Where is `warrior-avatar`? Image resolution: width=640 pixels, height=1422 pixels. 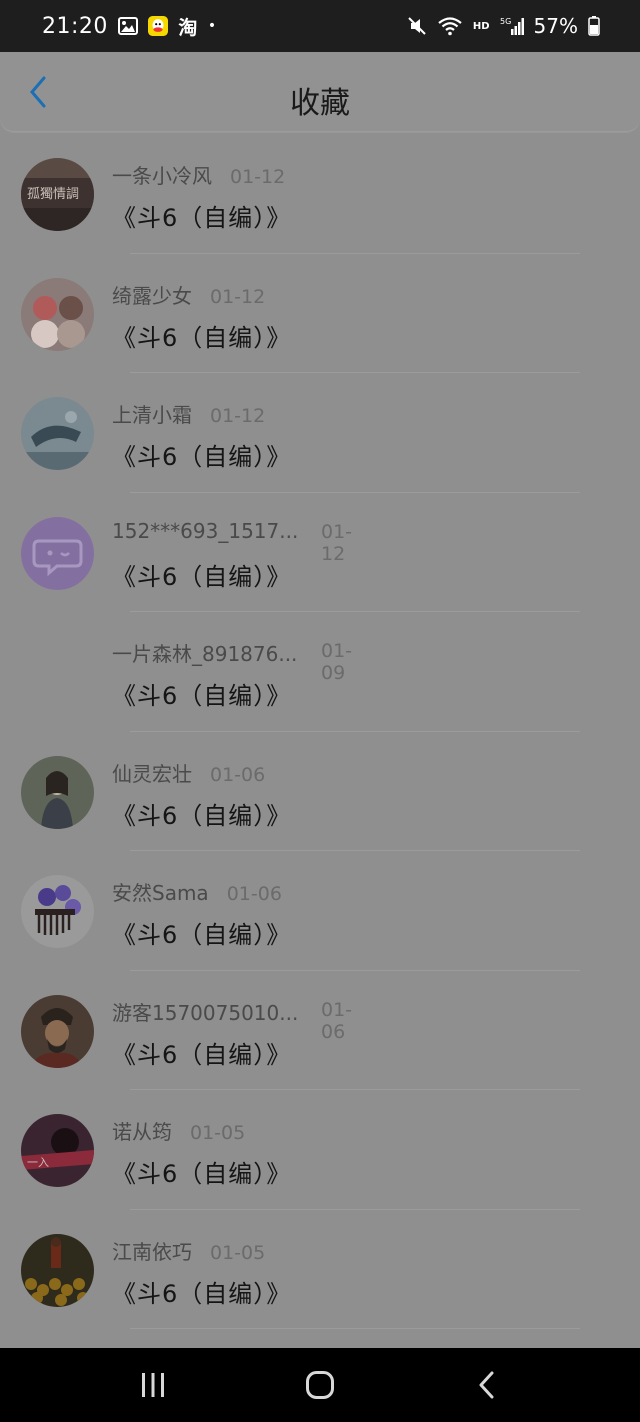 warrior-avatar is located at coordinates (57, 1031).